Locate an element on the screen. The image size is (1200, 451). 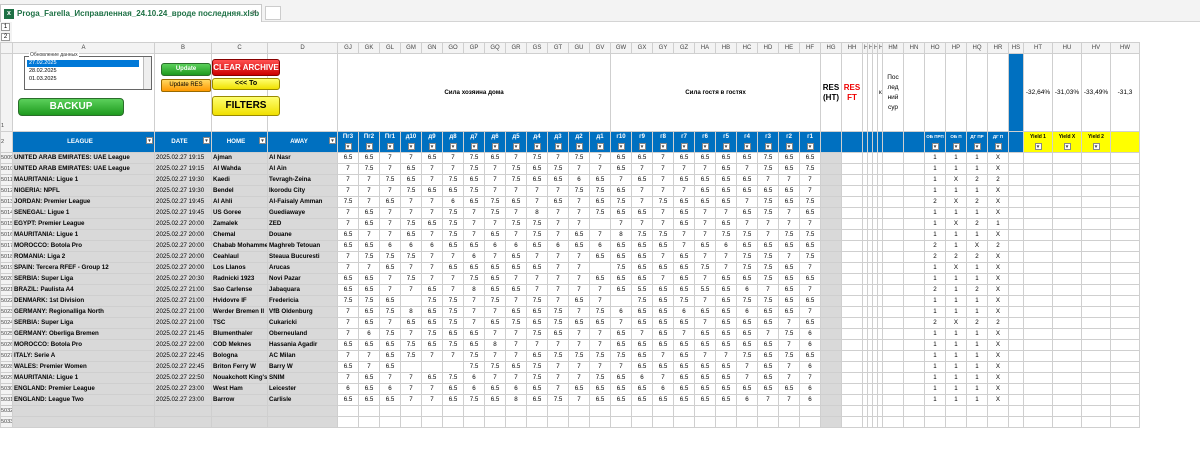
date-cell: 2025.02.27 22:45 is located at coordinates (183, 367).